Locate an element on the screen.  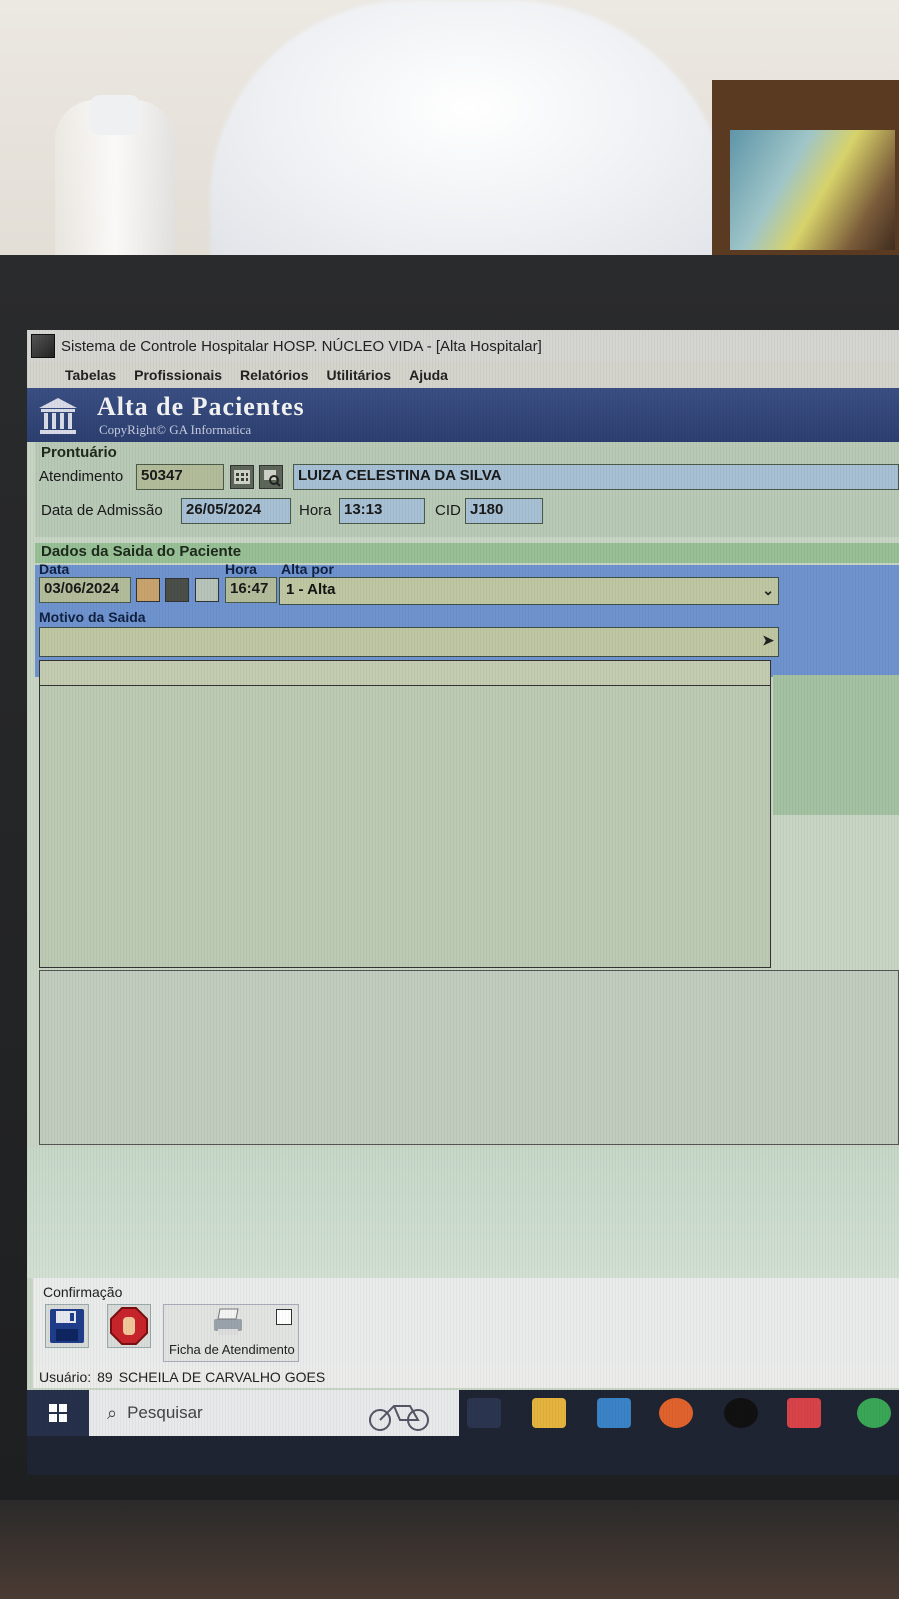
task-view-icon is located at coordinates (484, 1413).